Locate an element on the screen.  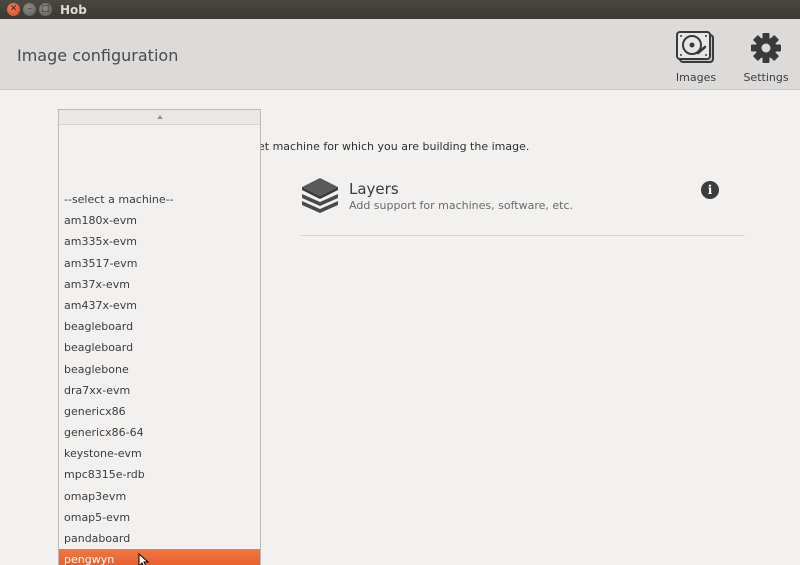
page-title: Image configuration is located at coordinates (98, 55).